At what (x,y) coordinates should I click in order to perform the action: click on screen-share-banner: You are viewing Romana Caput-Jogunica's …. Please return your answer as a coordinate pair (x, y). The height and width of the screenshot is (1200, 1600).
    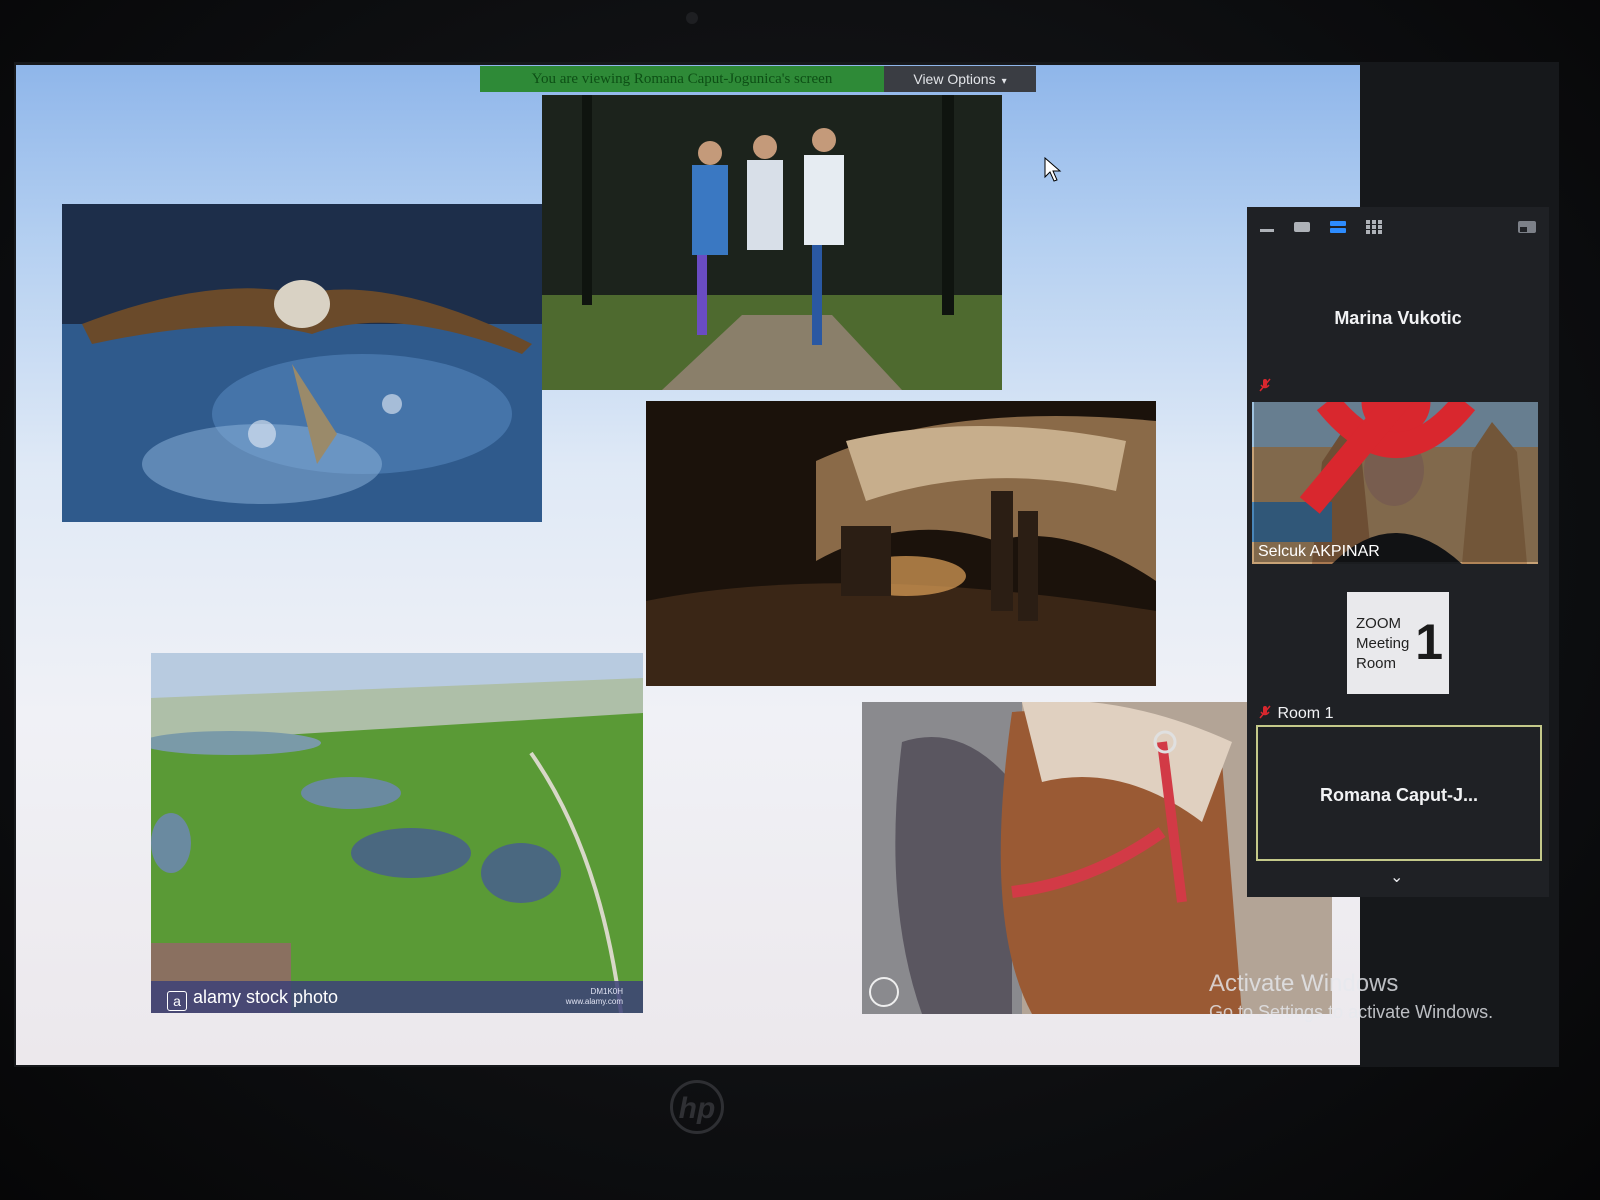
    Looking at the image, I should click on (682, 79).